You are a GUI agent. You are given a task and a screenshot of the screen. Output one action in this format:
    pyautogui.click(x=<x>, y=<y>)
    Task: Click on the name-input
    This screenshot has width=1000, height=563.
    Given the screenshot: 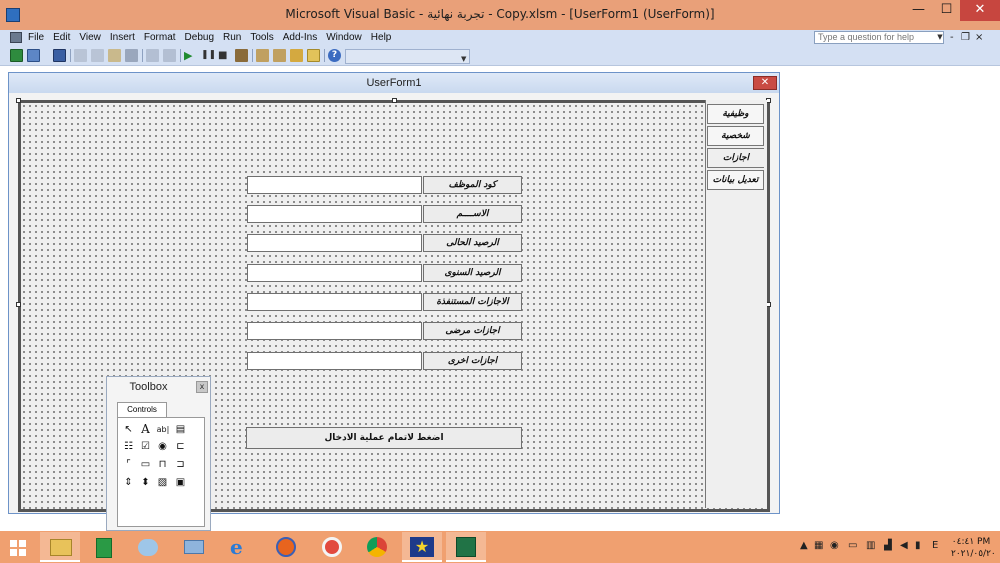 What is the action you would take?
    pyautogui.click(x=334, y=214)
    